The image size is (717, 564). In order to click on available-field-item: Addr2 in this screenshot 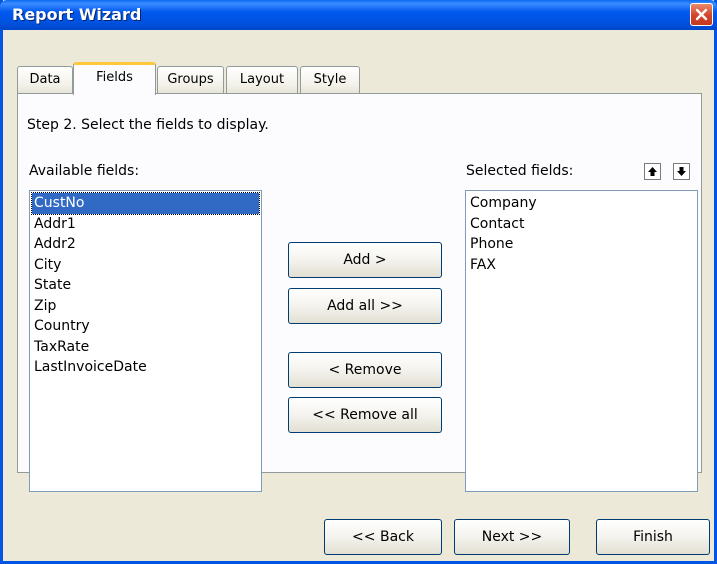, I will do `click(145, 244)`.